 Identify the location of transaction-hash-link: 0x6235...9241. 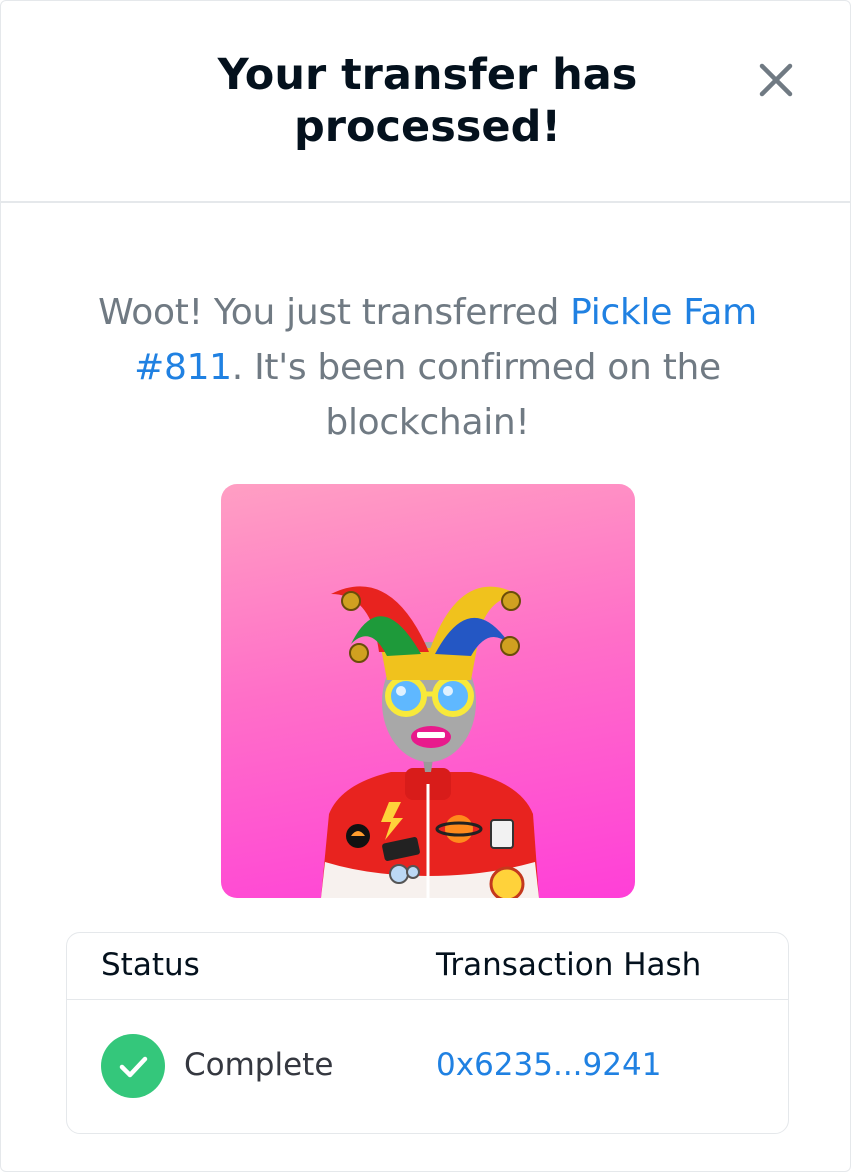
(548, 1065).